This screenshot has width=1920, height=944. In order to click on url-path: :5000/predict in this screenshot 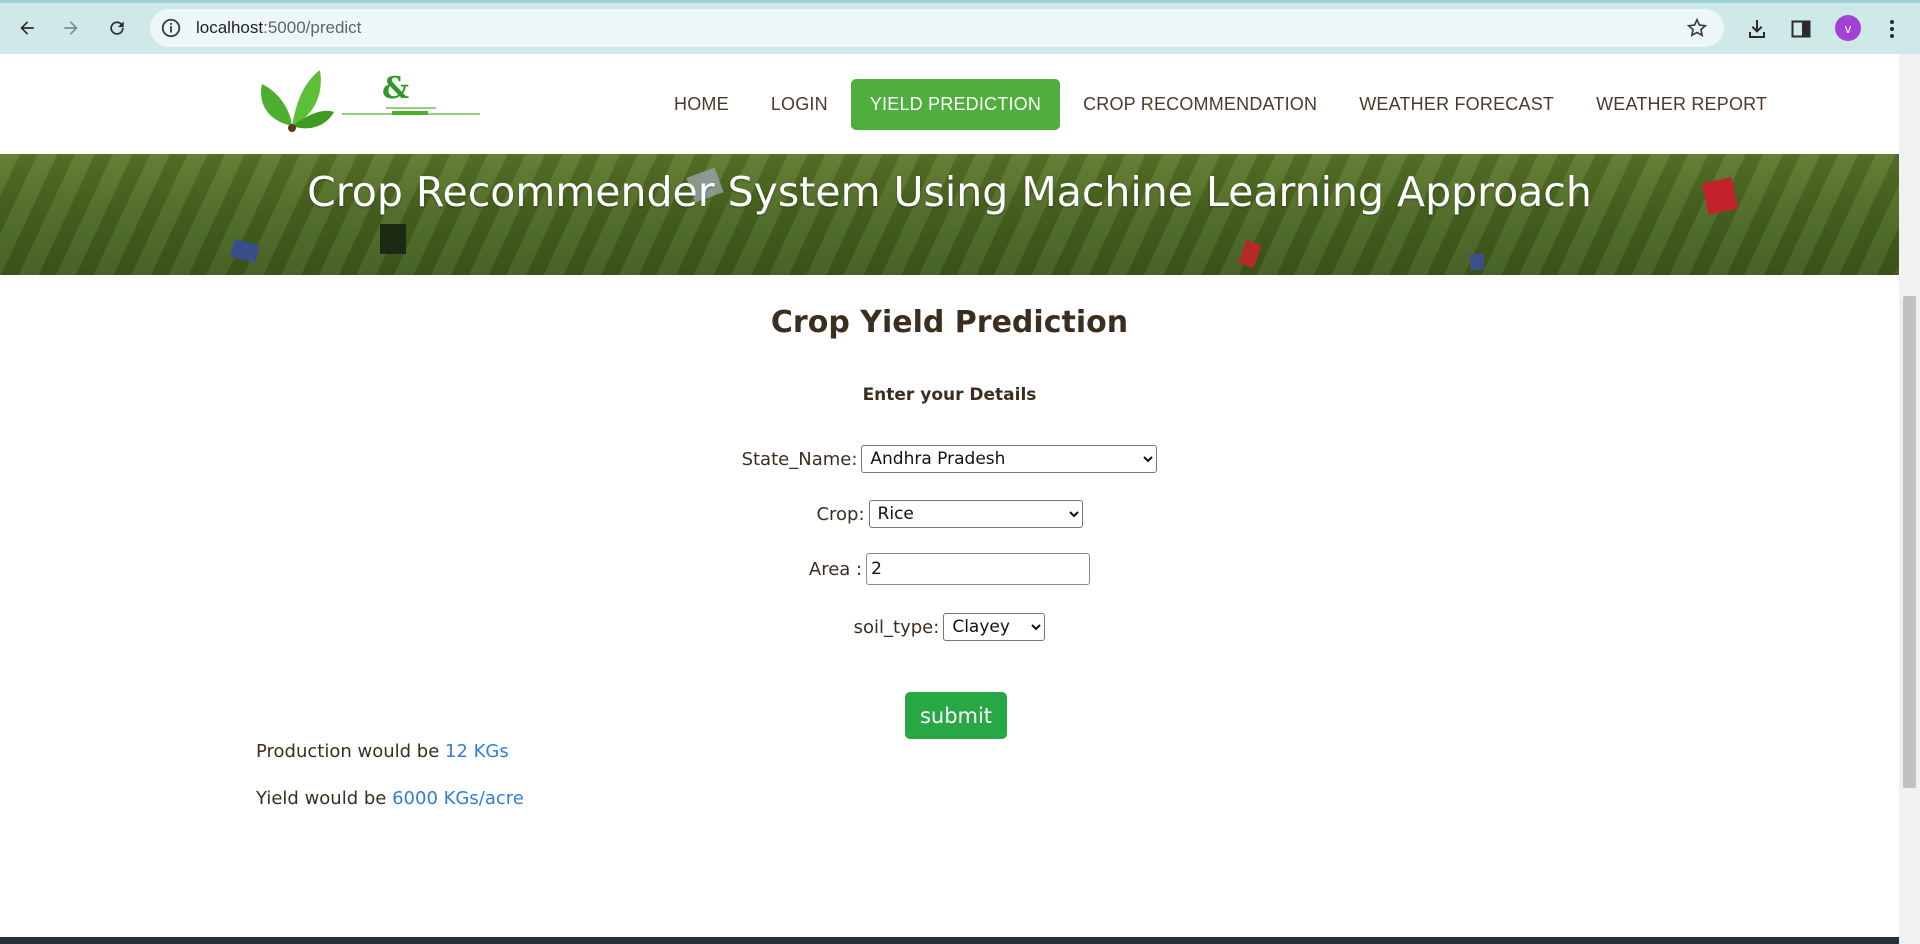, I will do `click(312, 27)`.